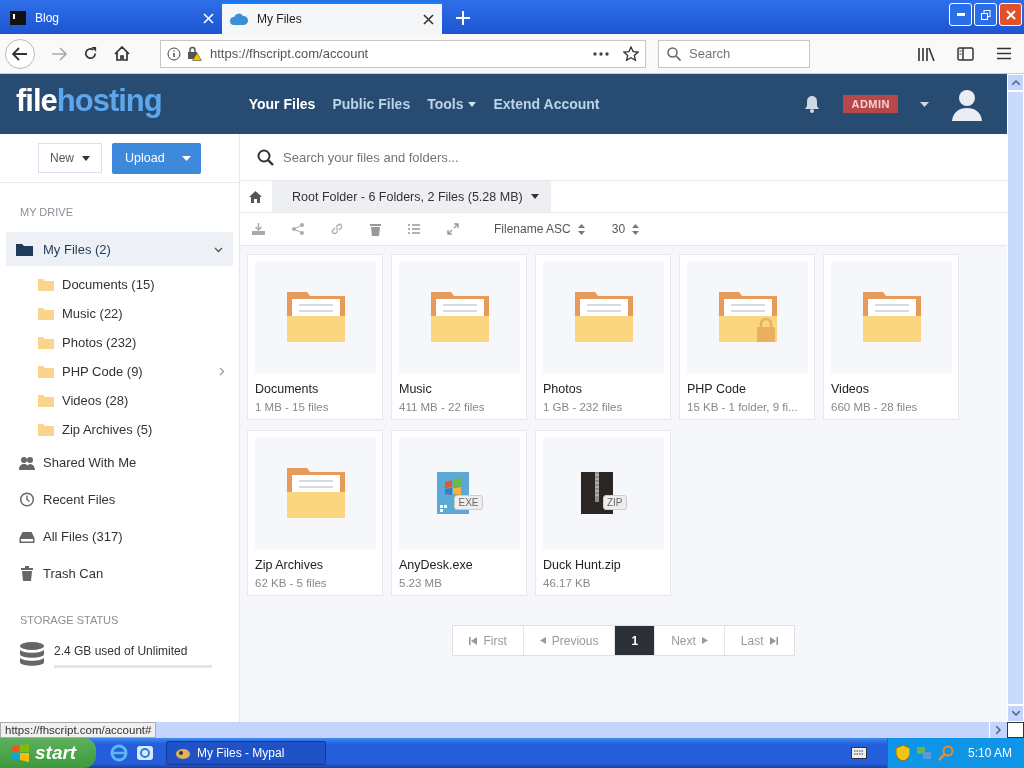 The image size is (1024, 768). What do you see at coordinates (442, 407) in the screenshot?
I see `file-details: 411 MB - 22 files` at bounding box center [442, 407].